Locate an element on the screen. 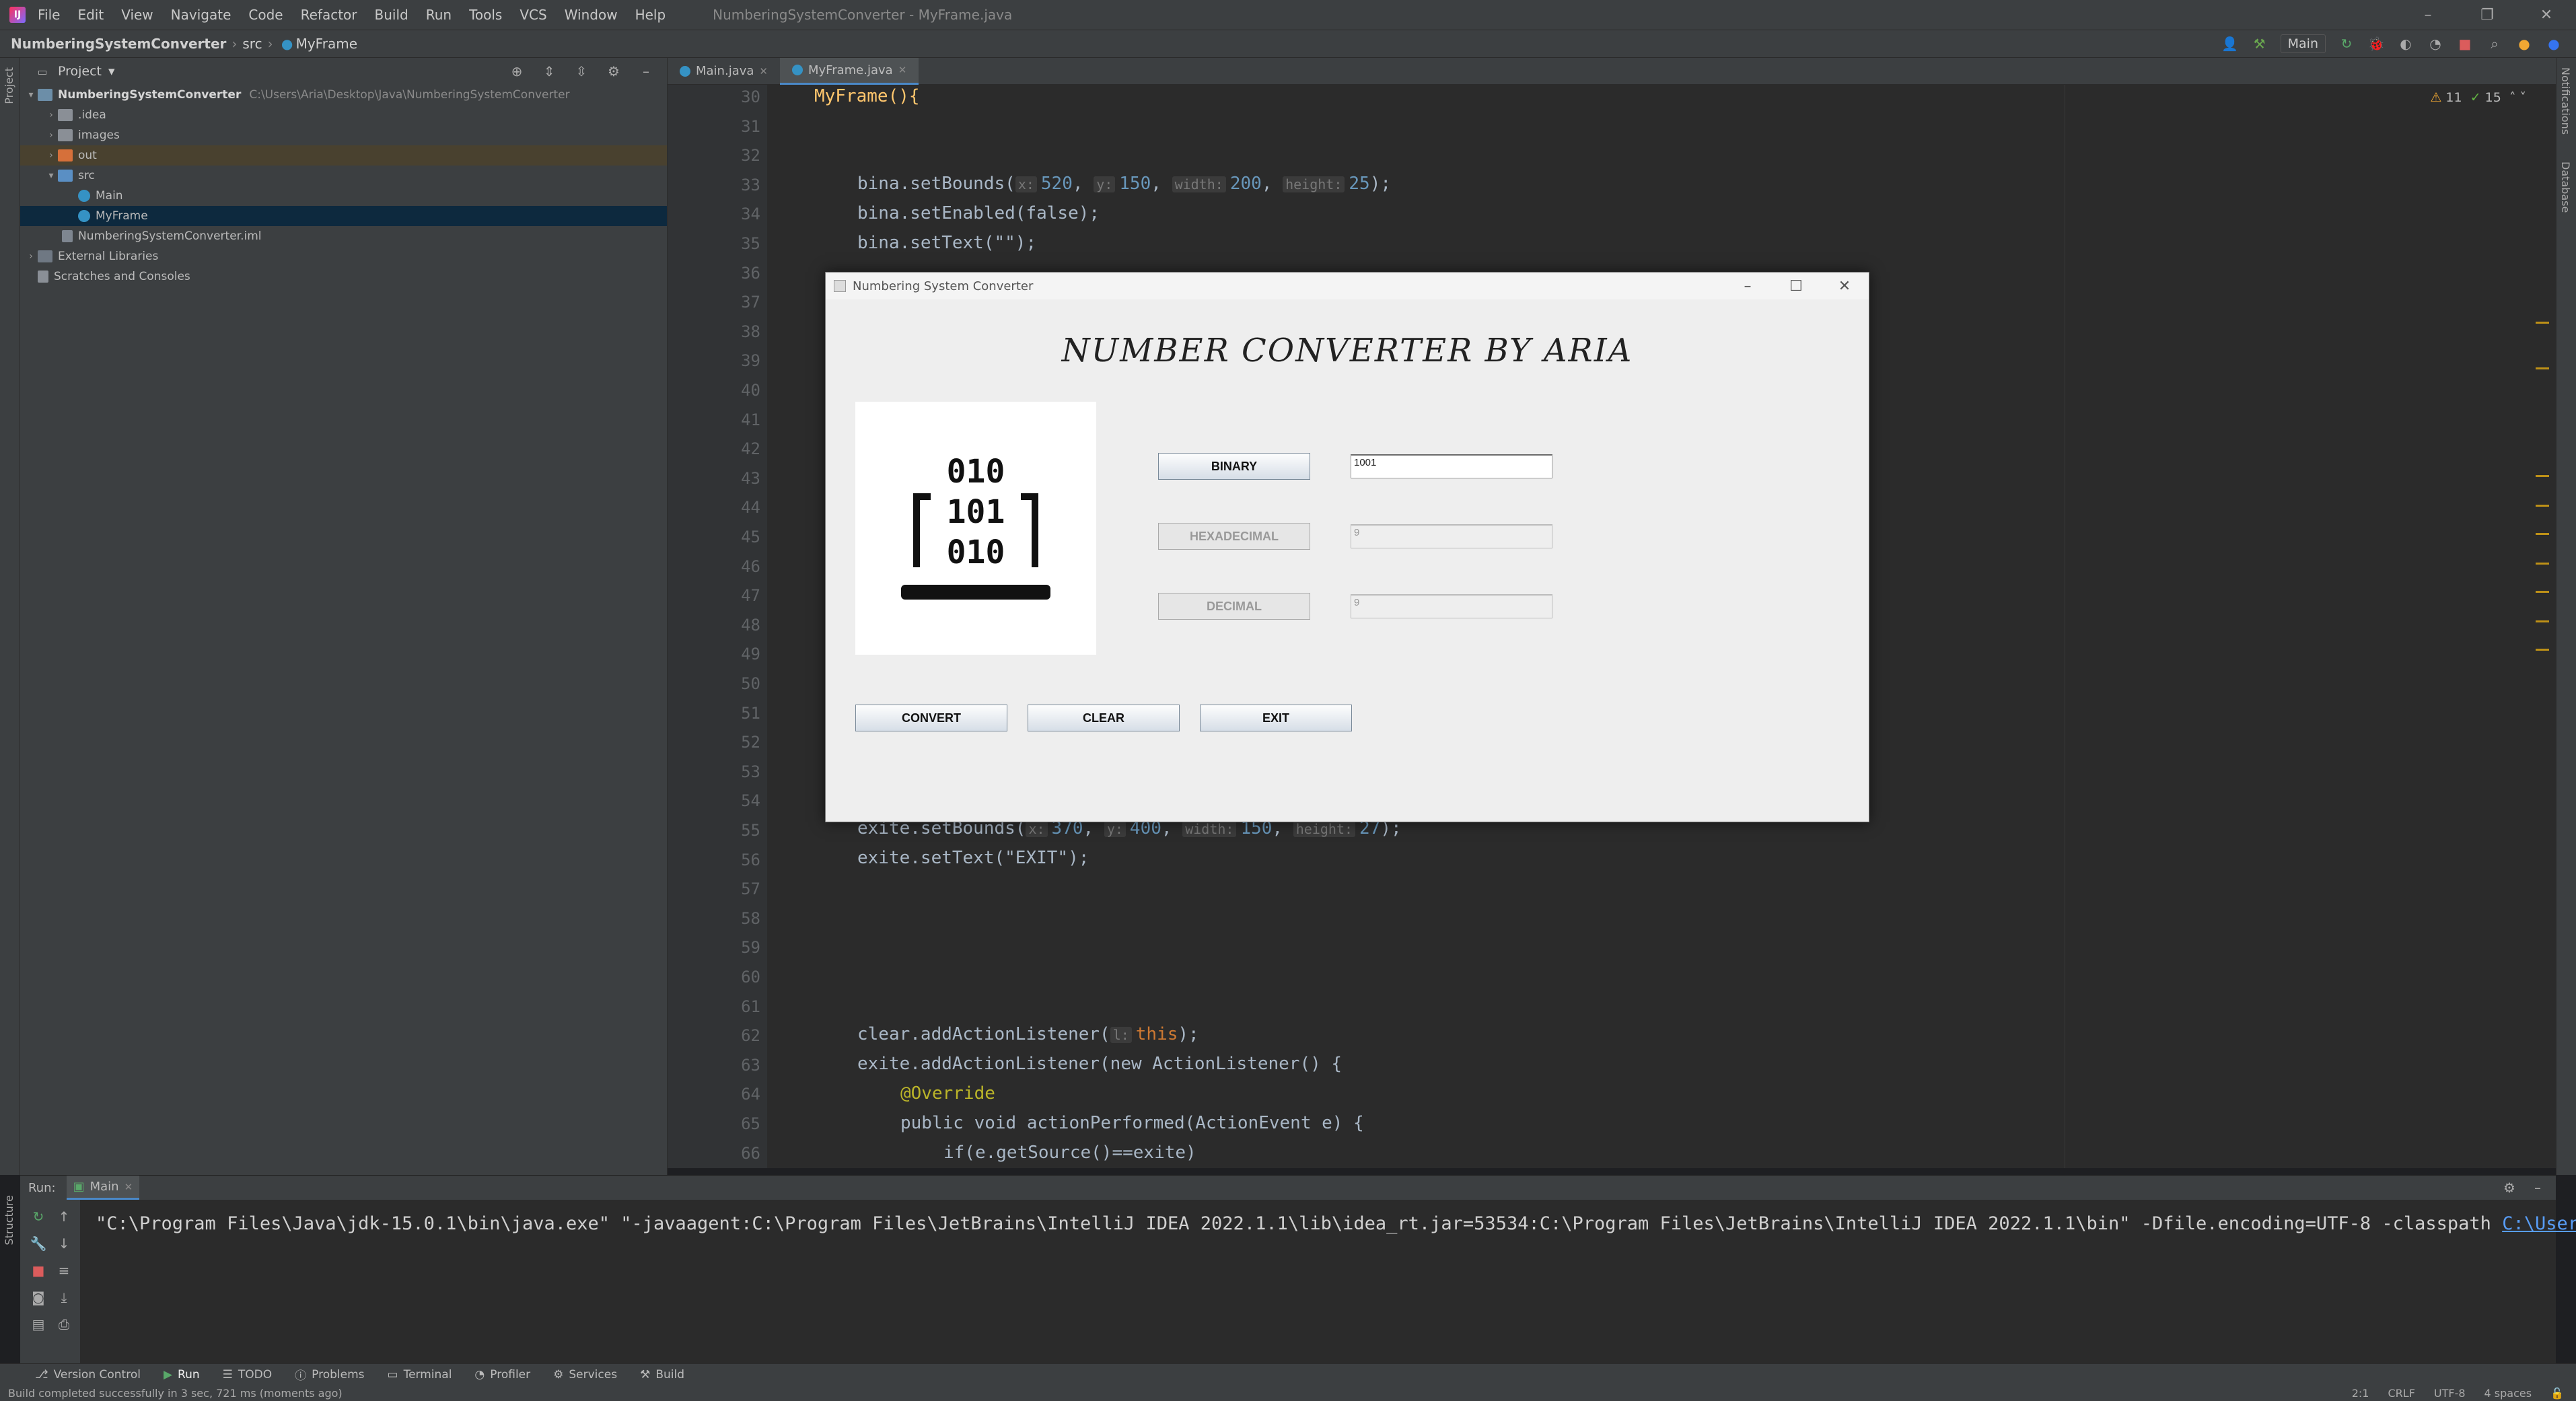  toolwindow-build: ⚒ Build is located at coordinates (662, 1374).